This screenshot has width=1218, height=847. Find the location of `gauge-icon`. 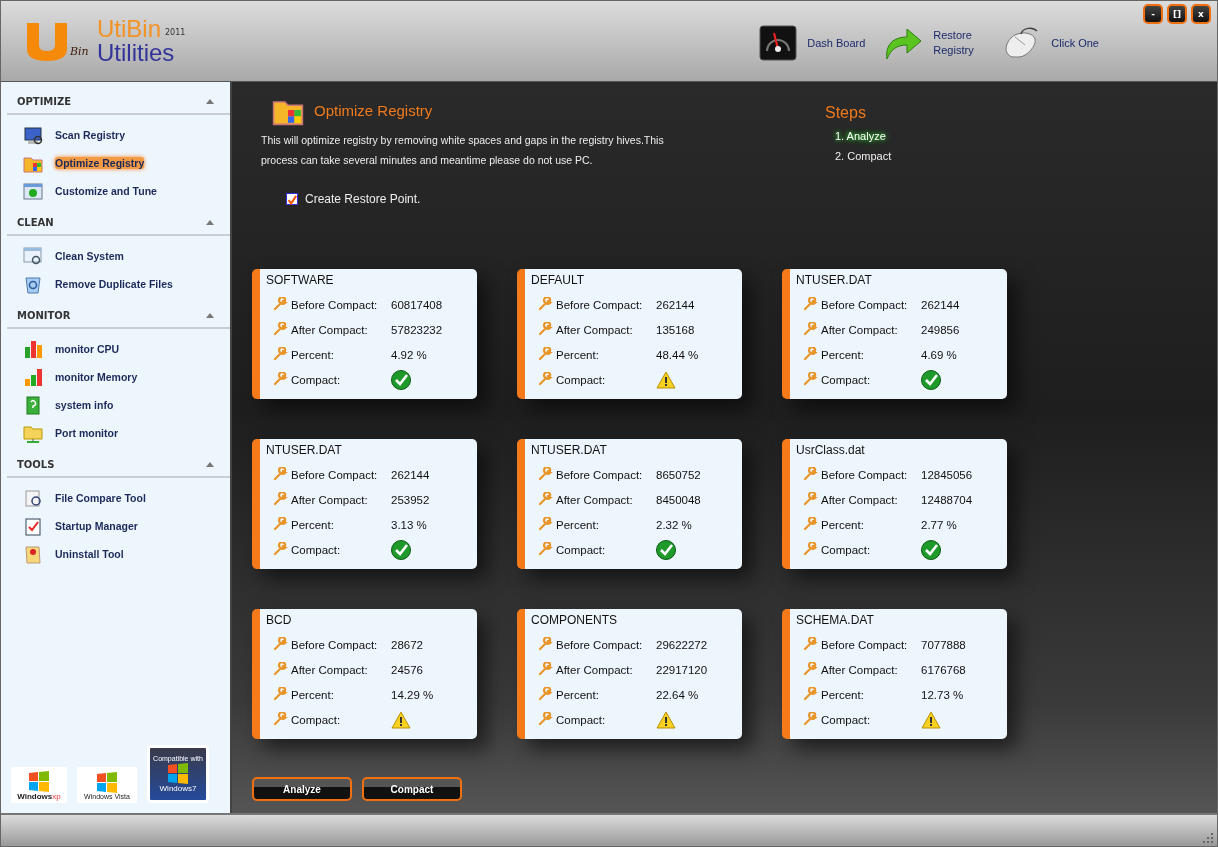

gauge-icon is located at coordinates (778, 43).